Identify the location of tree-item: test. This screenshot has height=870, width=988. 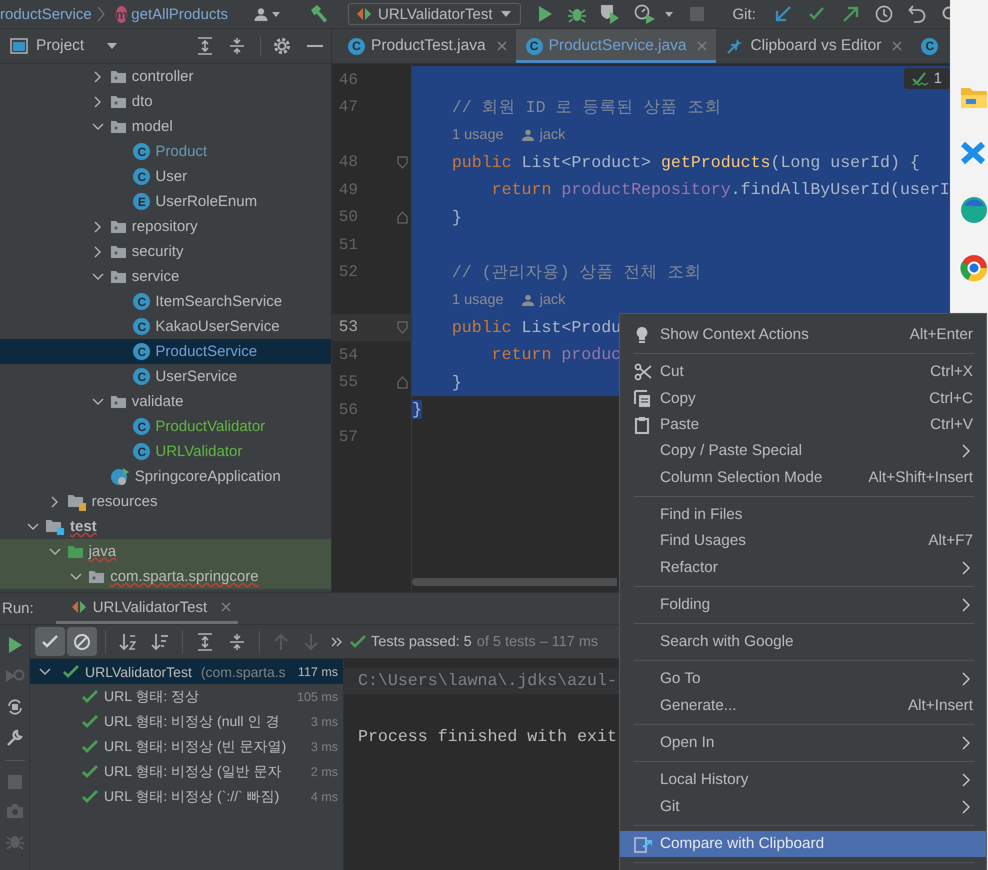
(83, 526).